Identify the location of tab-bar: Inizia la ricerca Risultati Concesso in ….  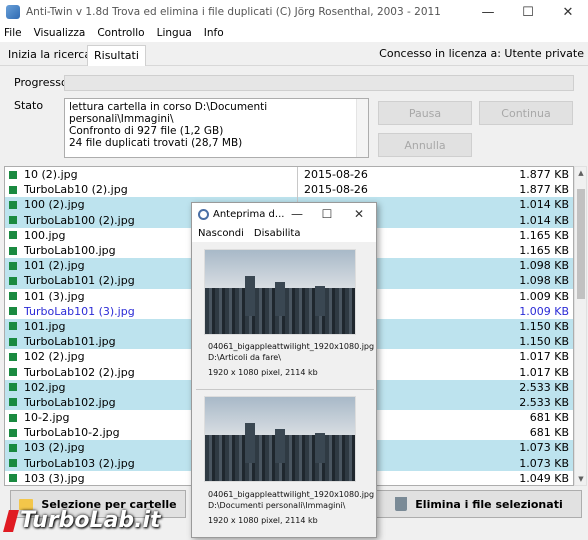
(294, 54).